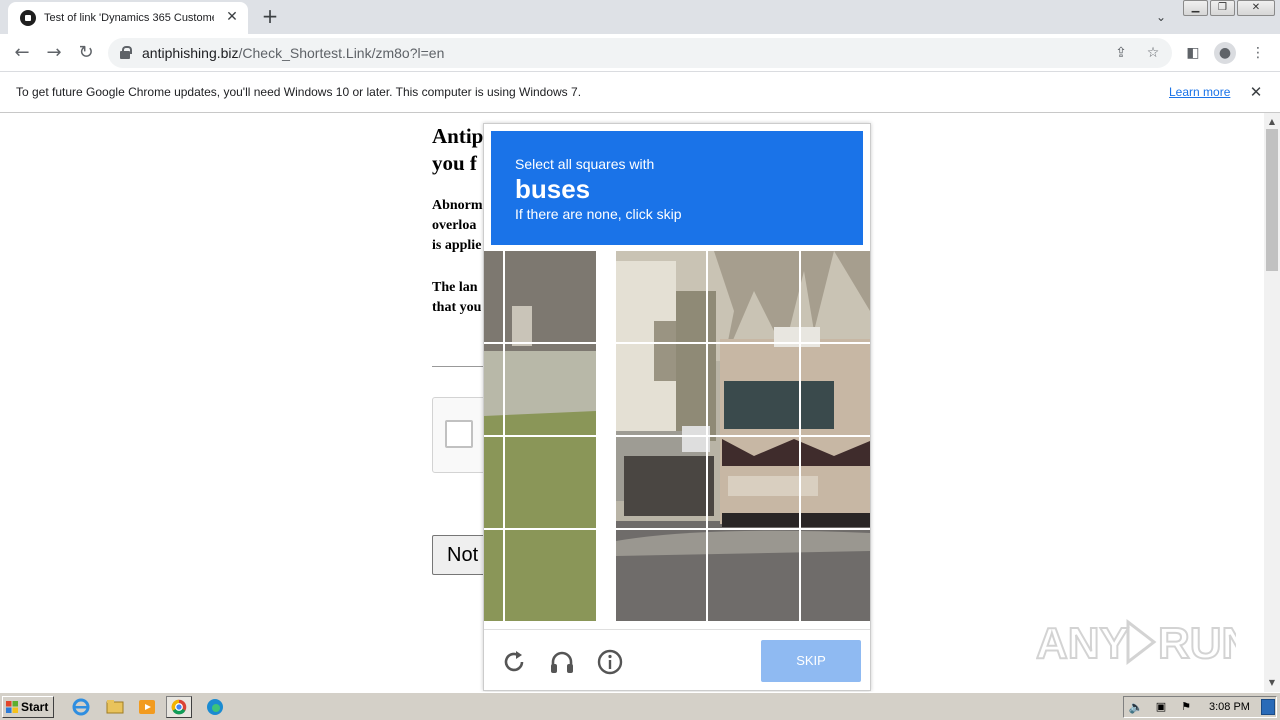  I want to click on challenge-instruction: Select all squares with, so click(585, 164).